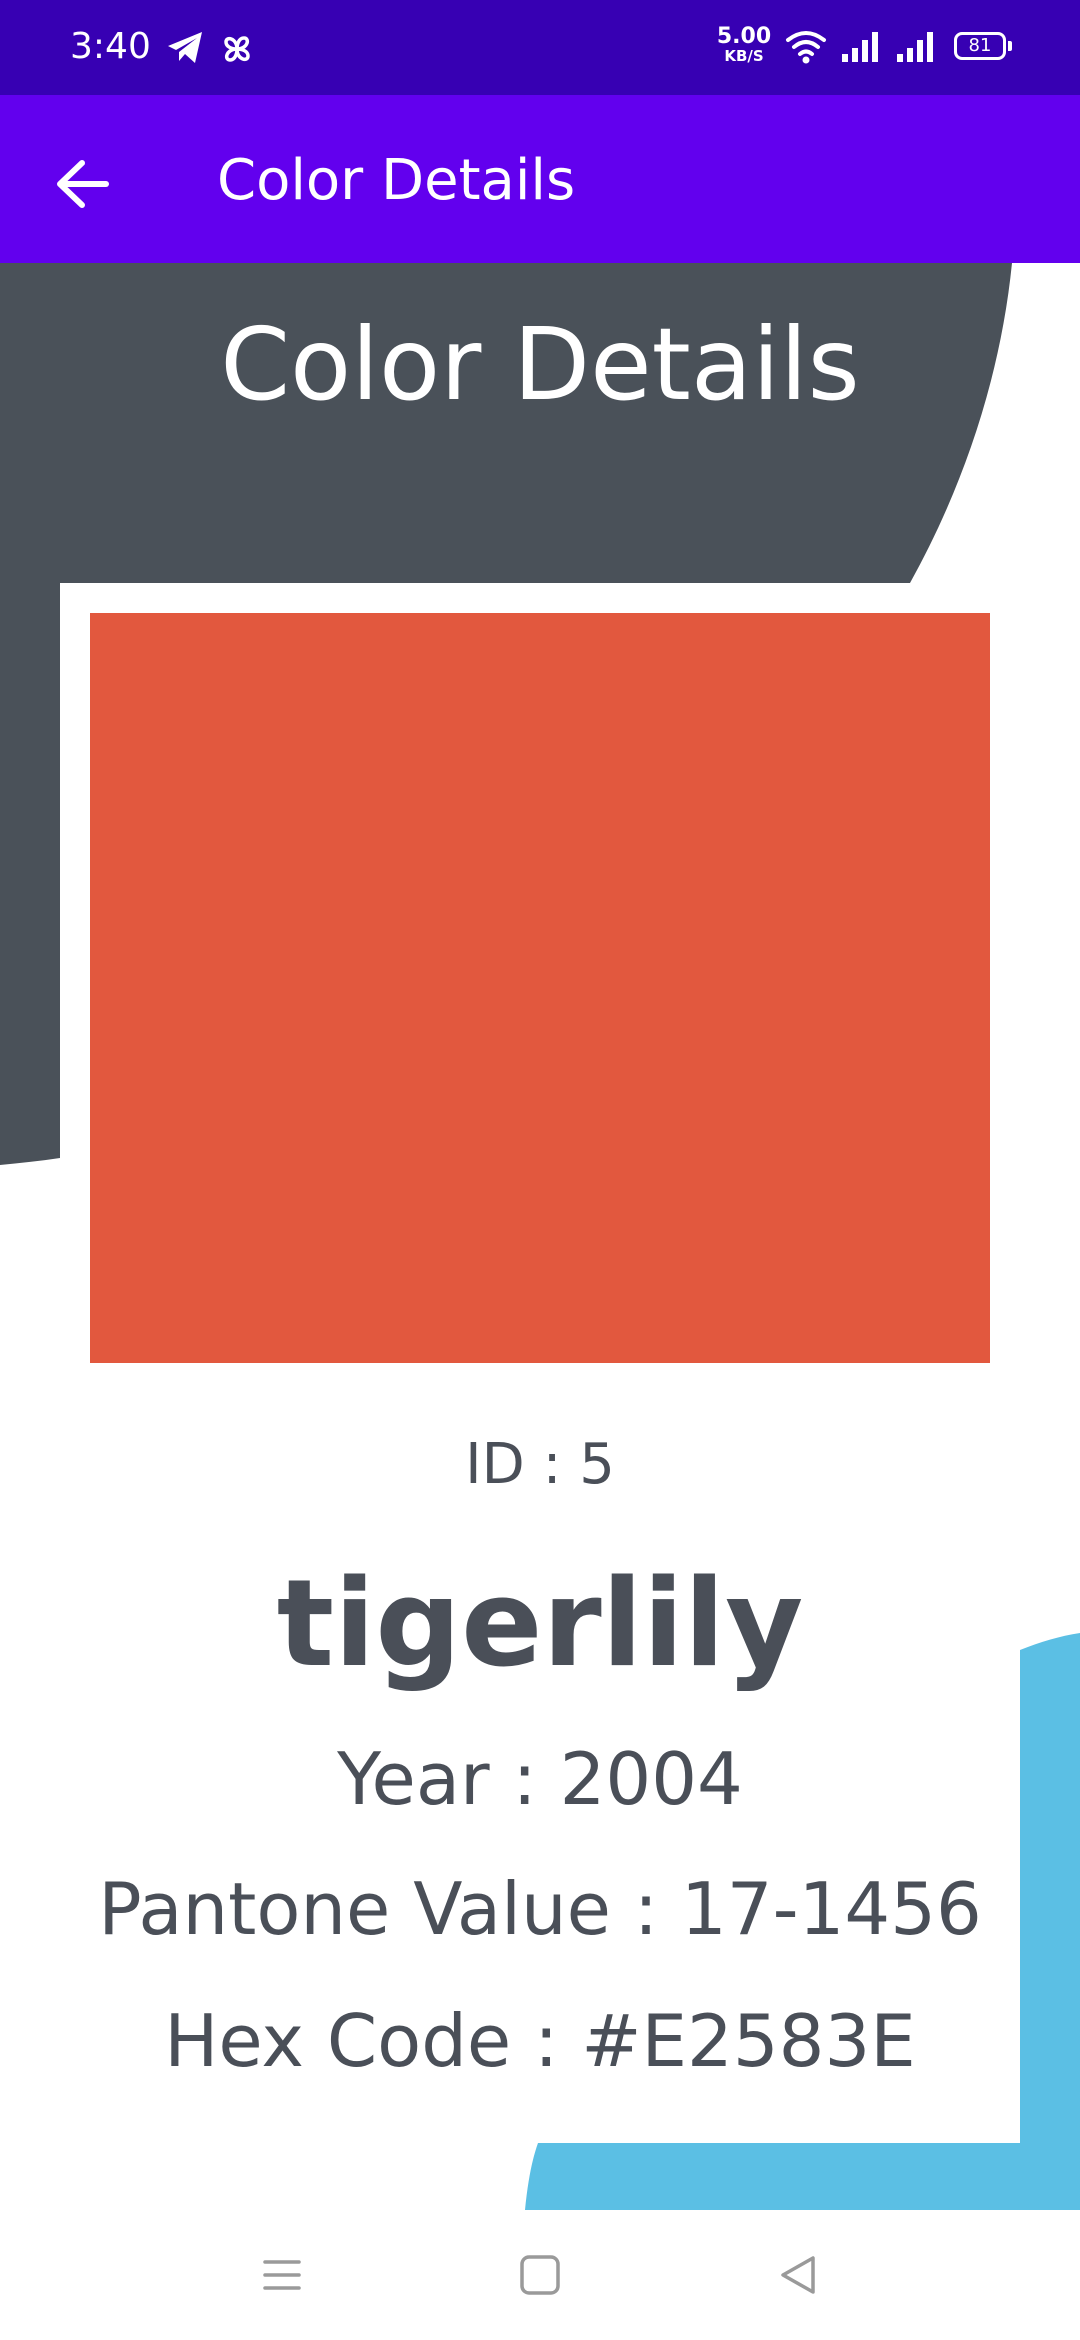 The image size is (1080, 2340). I want to click on pinwheel-icon, so click(237, 49).